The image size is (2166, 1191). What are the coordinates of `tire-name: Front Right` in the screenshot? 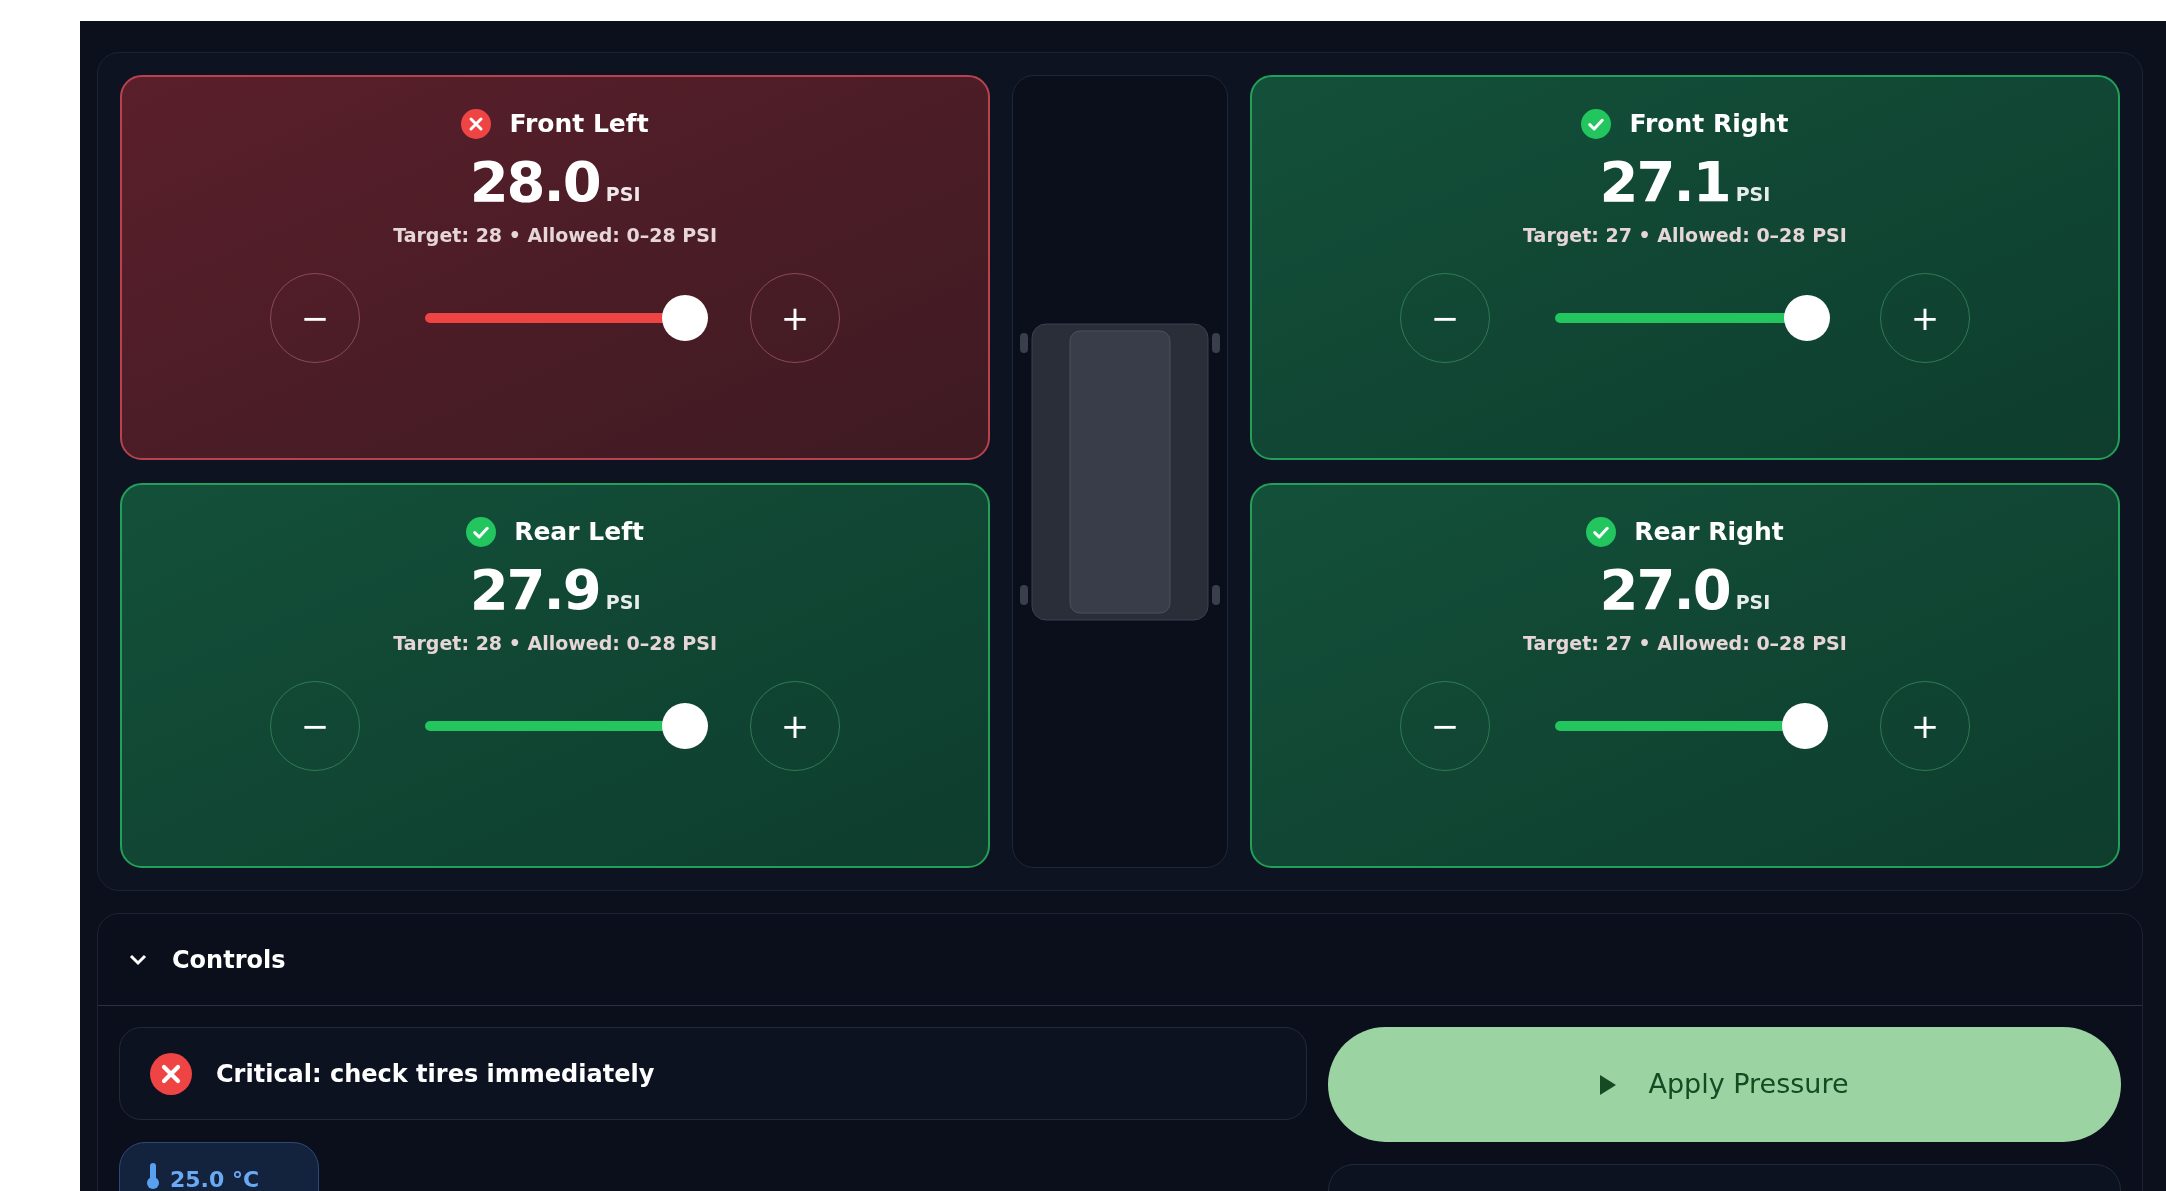 It's located at (1709, 124).